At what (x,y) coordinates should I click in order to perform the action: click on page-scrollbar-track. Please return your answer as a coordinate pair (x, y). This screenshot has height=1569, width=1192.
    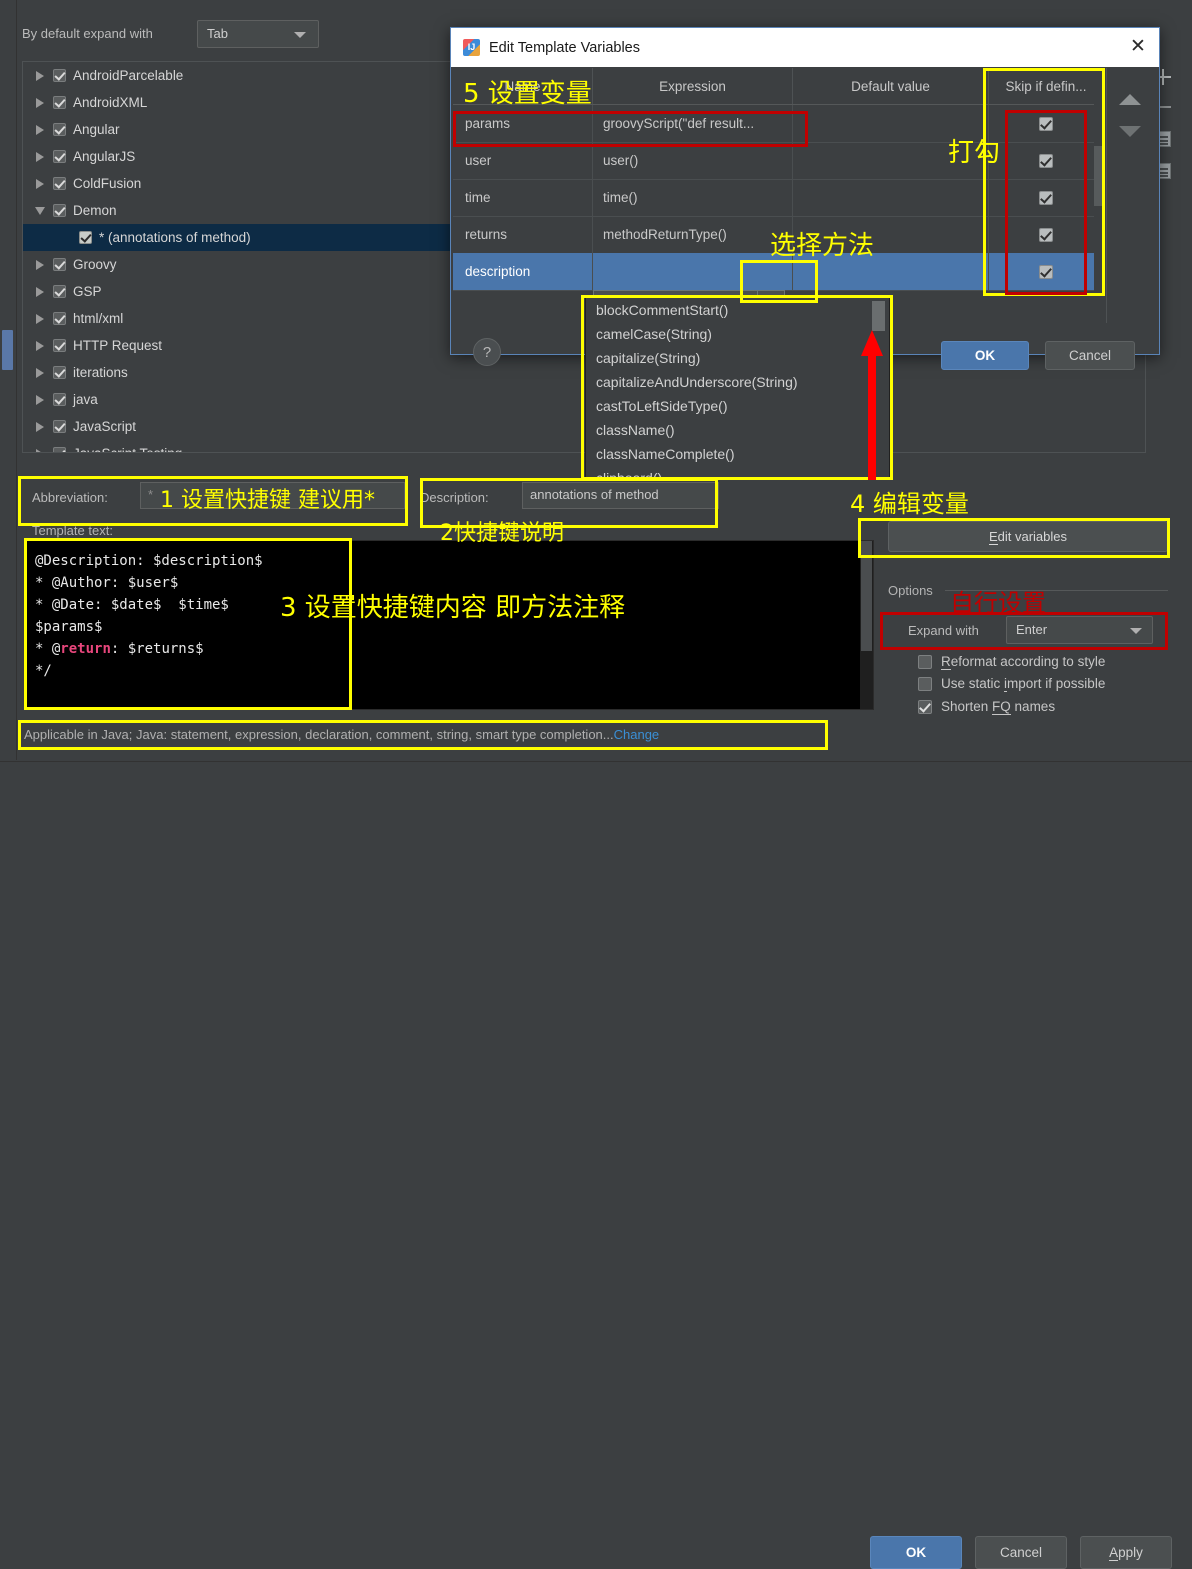
    Looking at the image, I should click on (7, 380).